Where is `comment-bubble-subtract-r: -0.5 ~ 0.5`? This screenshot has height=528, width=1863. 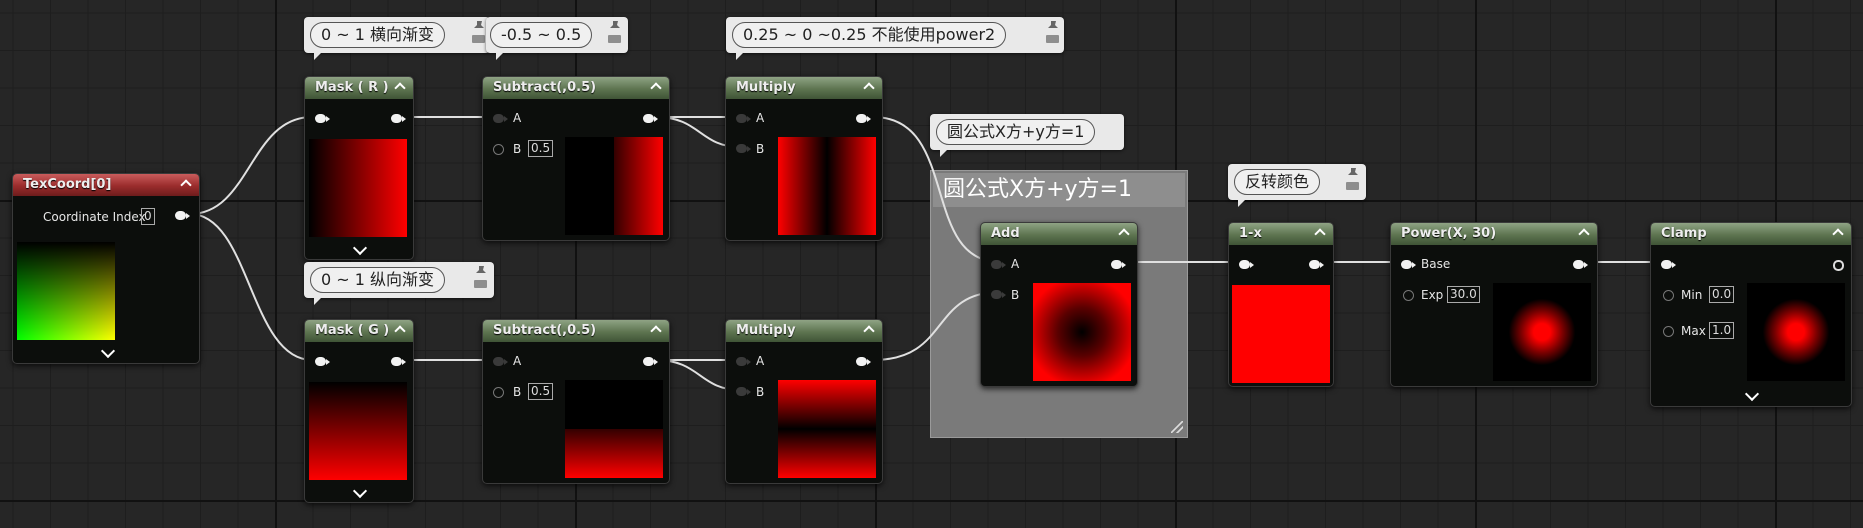 comment-bubble-subtract-r: -0.5 ~ 0.5 is located at coordinates (557, 38).